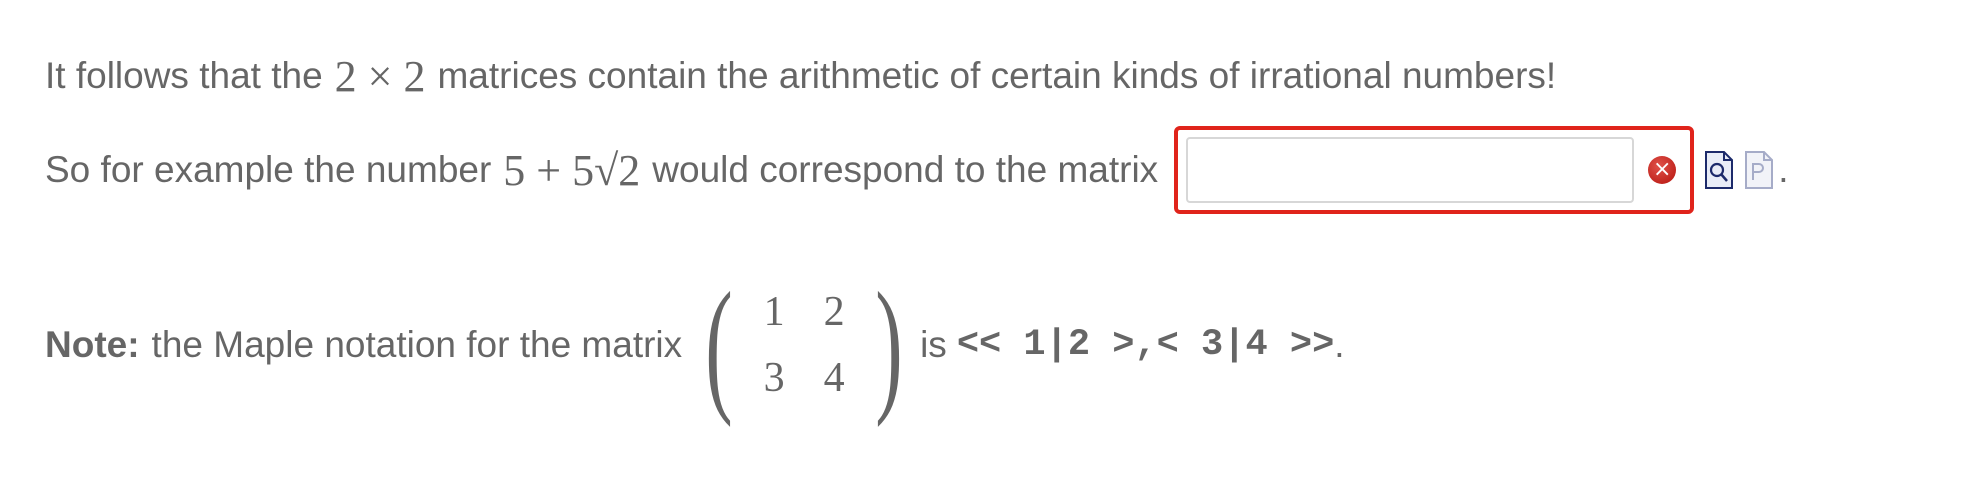  I want to click on note-is: is, so click(933, 344).